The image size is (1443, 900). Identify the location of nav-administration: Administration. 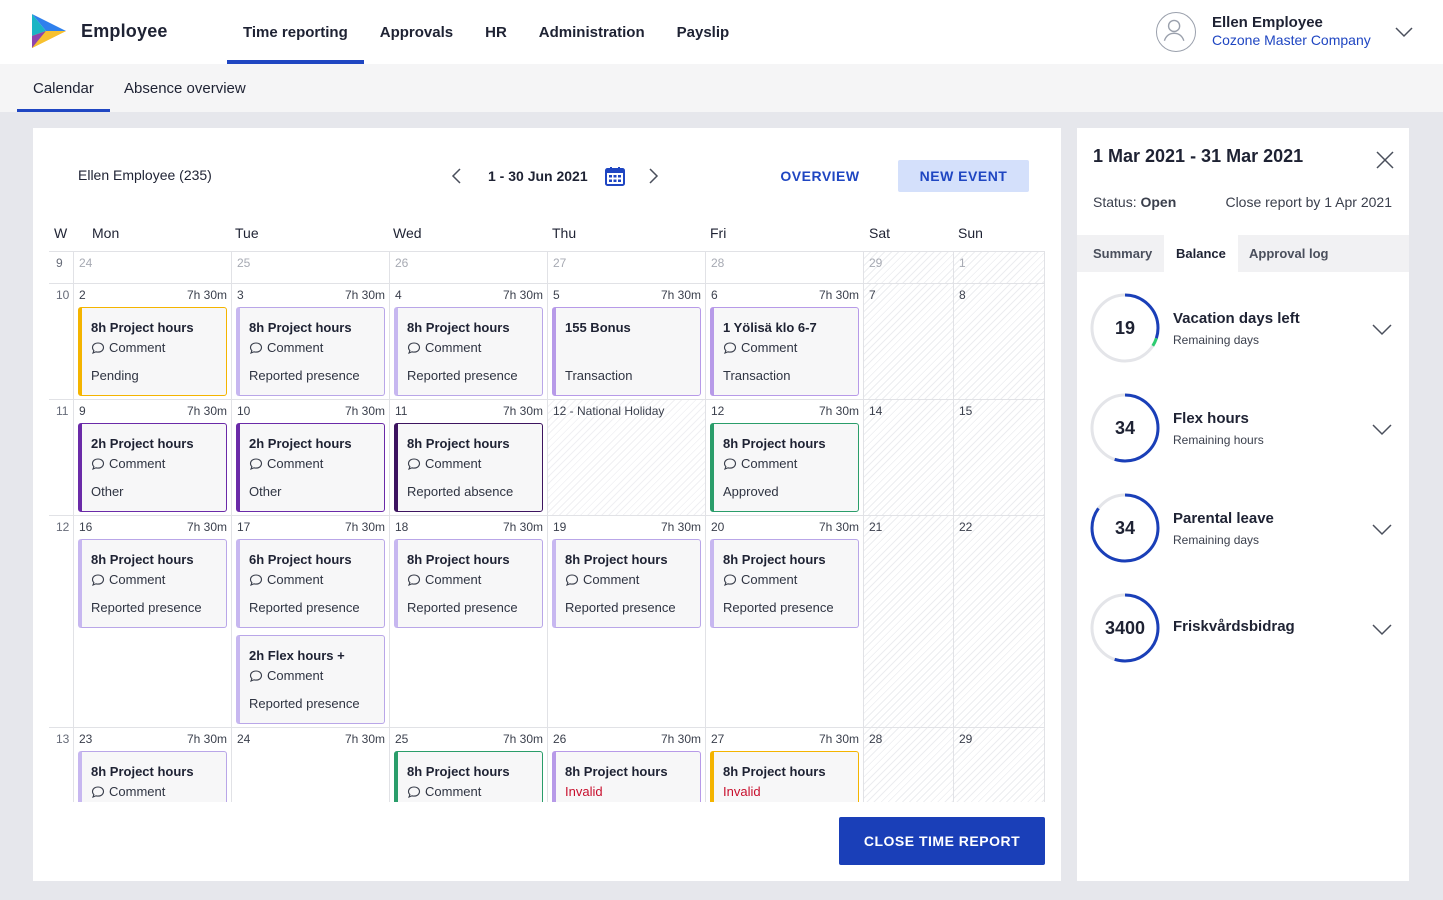
(592, 32).